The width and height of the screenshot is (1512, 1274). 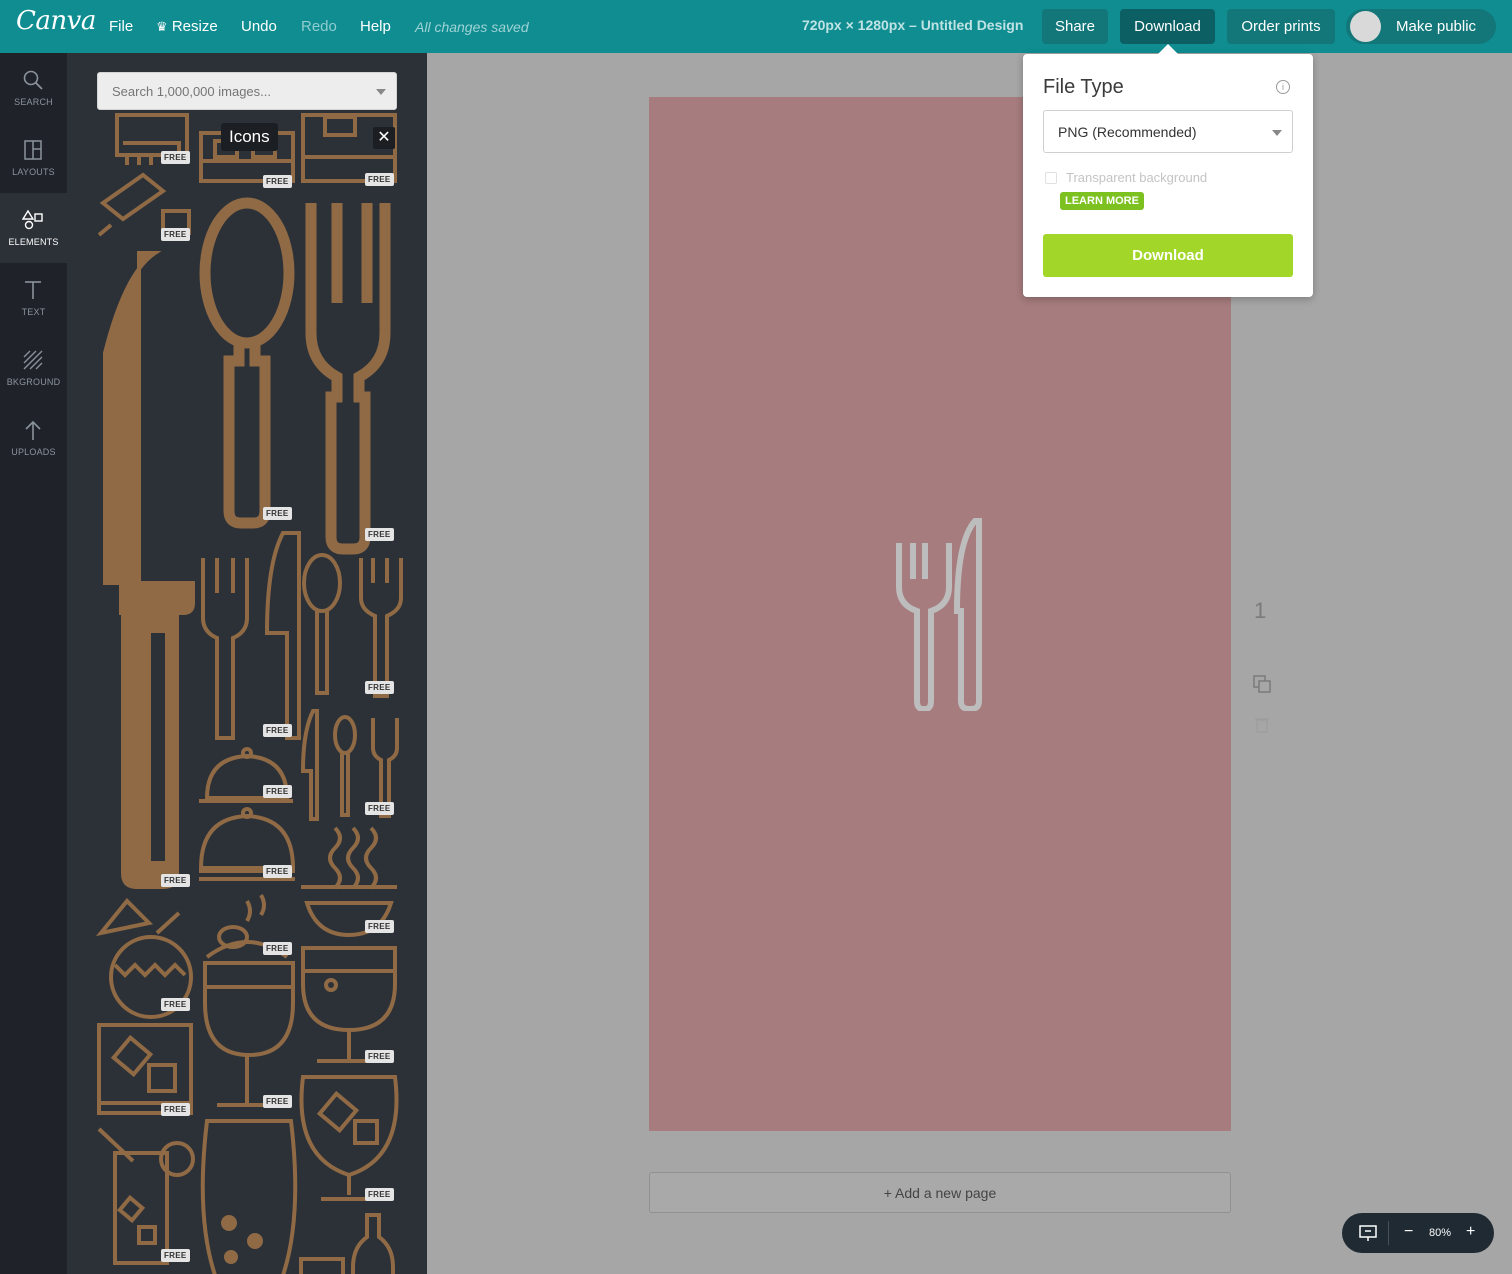 What do you see at coordinates (249, 1196) in the screenshot?
I see `champagne-flute-icon` at bounding box center [249, 1196].